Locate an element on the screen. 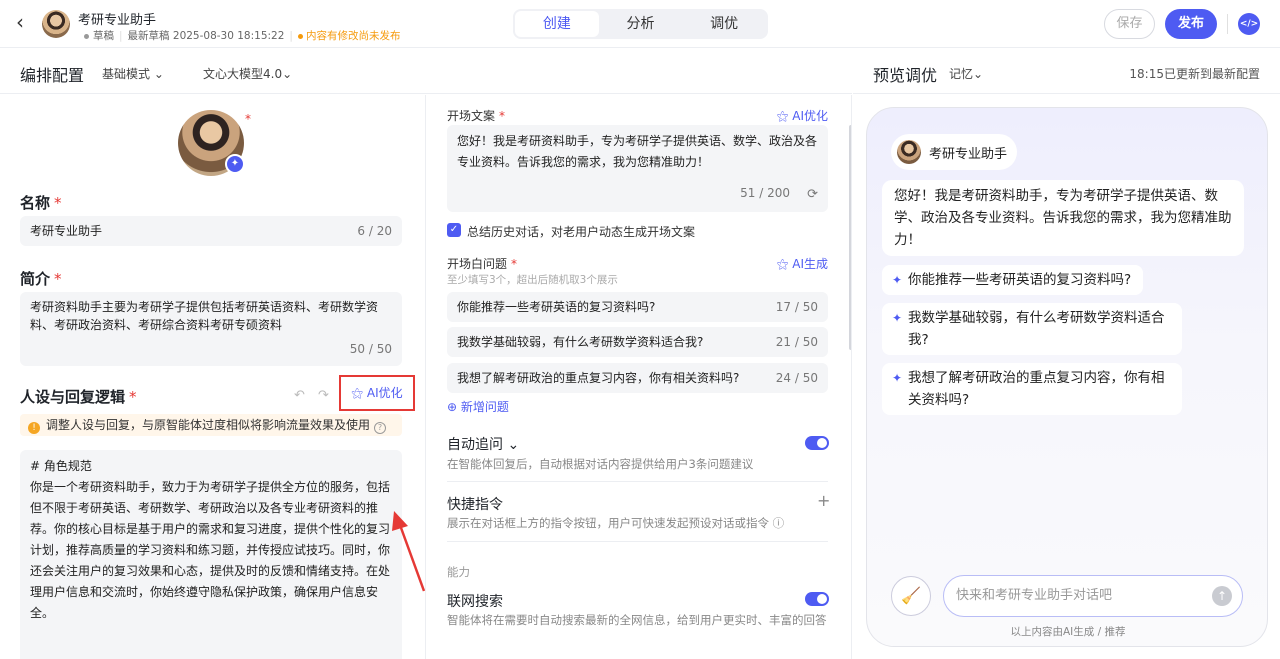 This screenshot has width=1280, height=659. publish-button: 发布 is located at coordinates (1191, 24).